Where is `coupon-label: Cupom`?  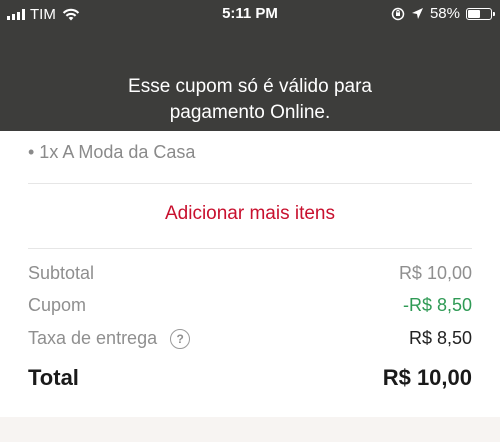
coupon-label: Cupom is located at coordinates (57, 305).